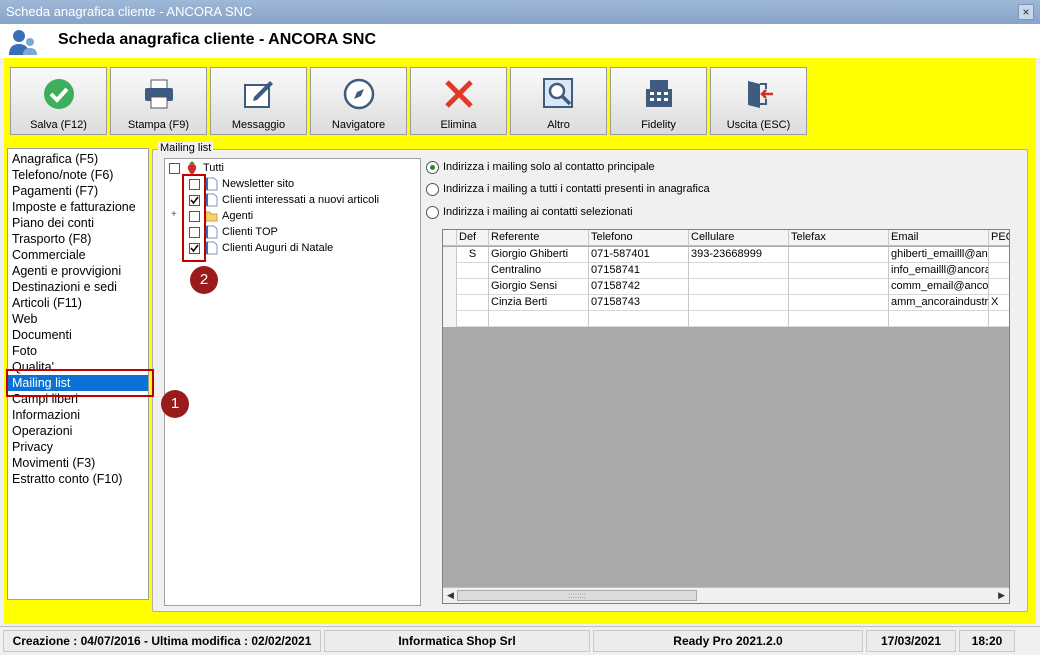 The image size is (1040, 655). I want to click on table-row: Centralino 07158741 info_emailll@ancora, so click(726, 271).